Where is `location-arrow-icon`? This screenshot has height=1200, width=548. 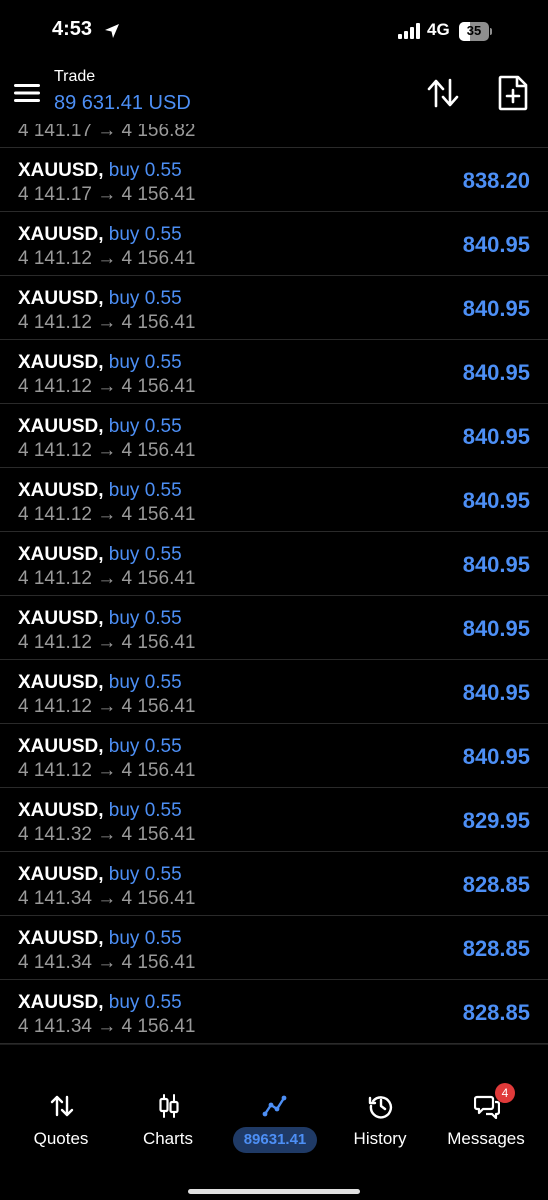
location-arrow-icon is located at coordinates (112, 31).